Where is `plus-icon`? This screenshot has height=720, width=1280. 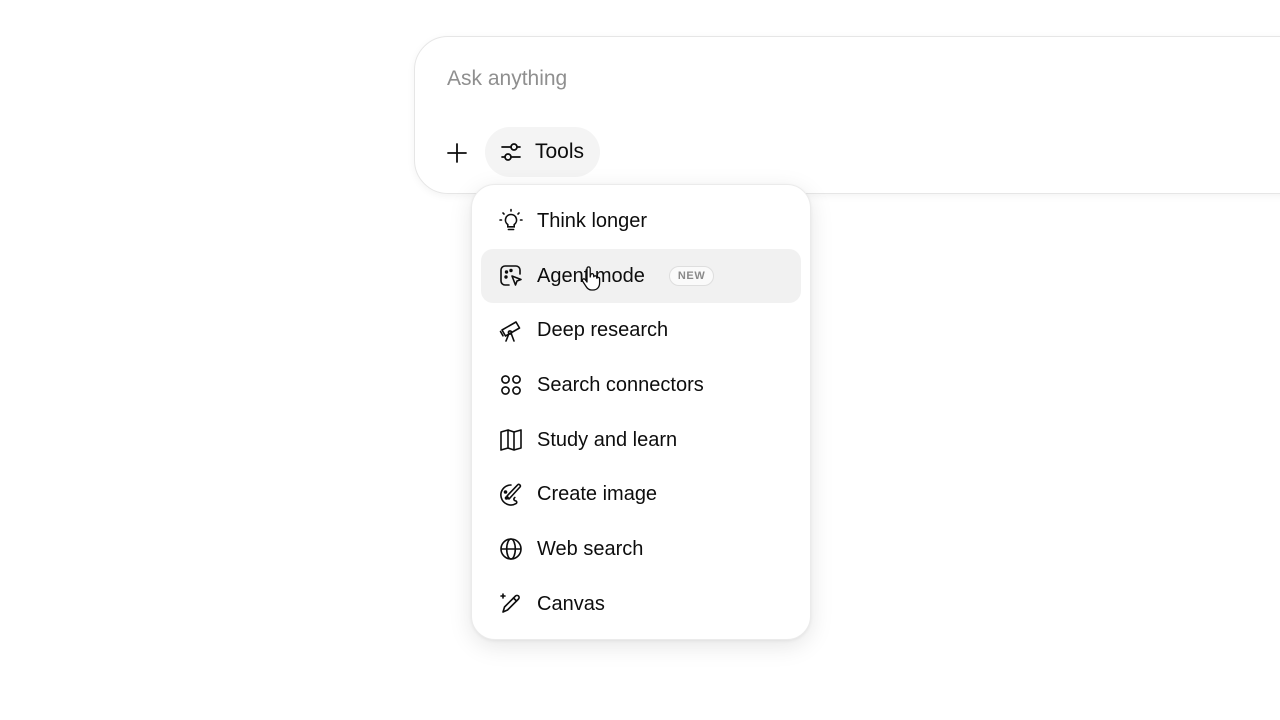
plus-icon is located at coordinates (457, 153).